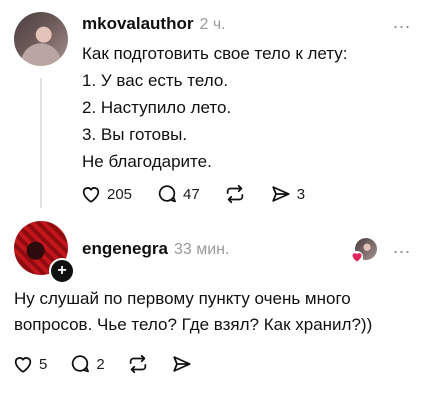 This screenshot has width=432, height=400. Describe the element at coordinates (41, 143) in the screenshot. I see `thread-line` at that location.